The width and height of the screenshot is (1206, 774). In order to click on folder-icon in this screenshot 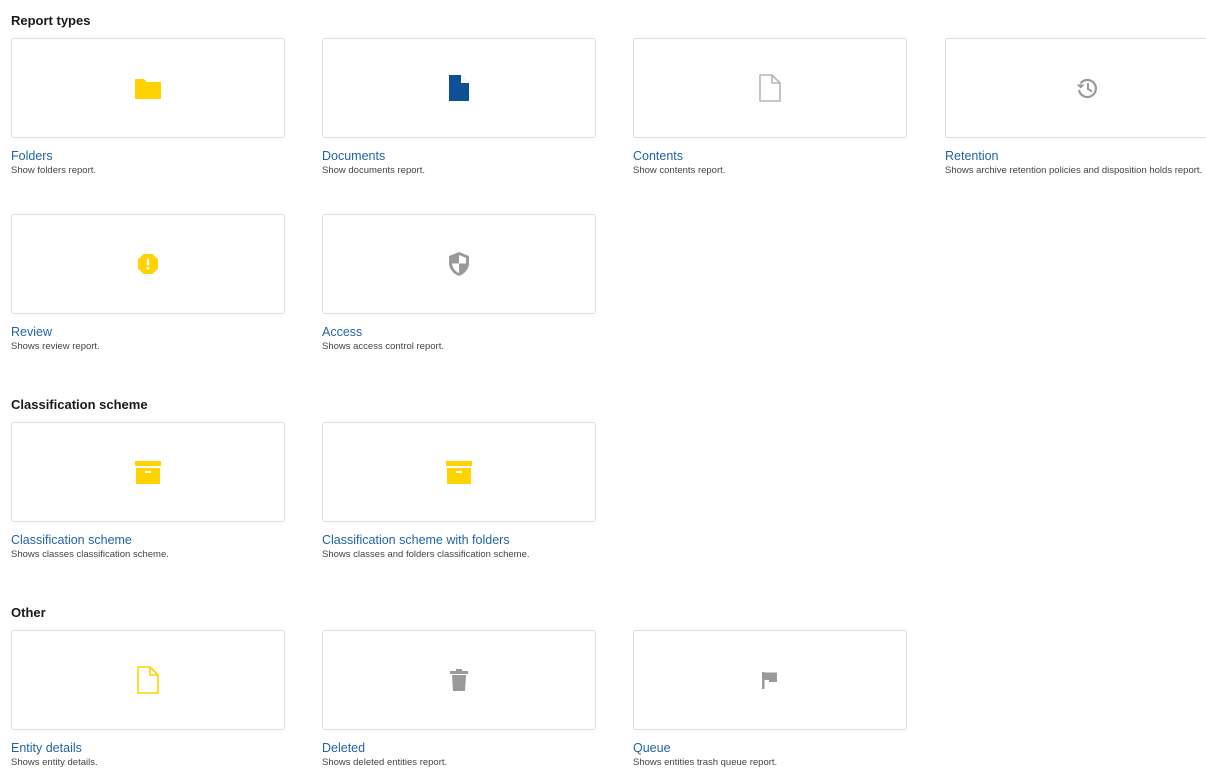, I will do `click(148, 89)`.